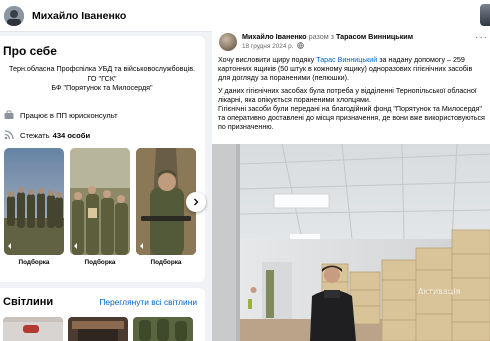  I want to click on post-text-segment: Хочу висловити щиру подяку, so click(266, 60).